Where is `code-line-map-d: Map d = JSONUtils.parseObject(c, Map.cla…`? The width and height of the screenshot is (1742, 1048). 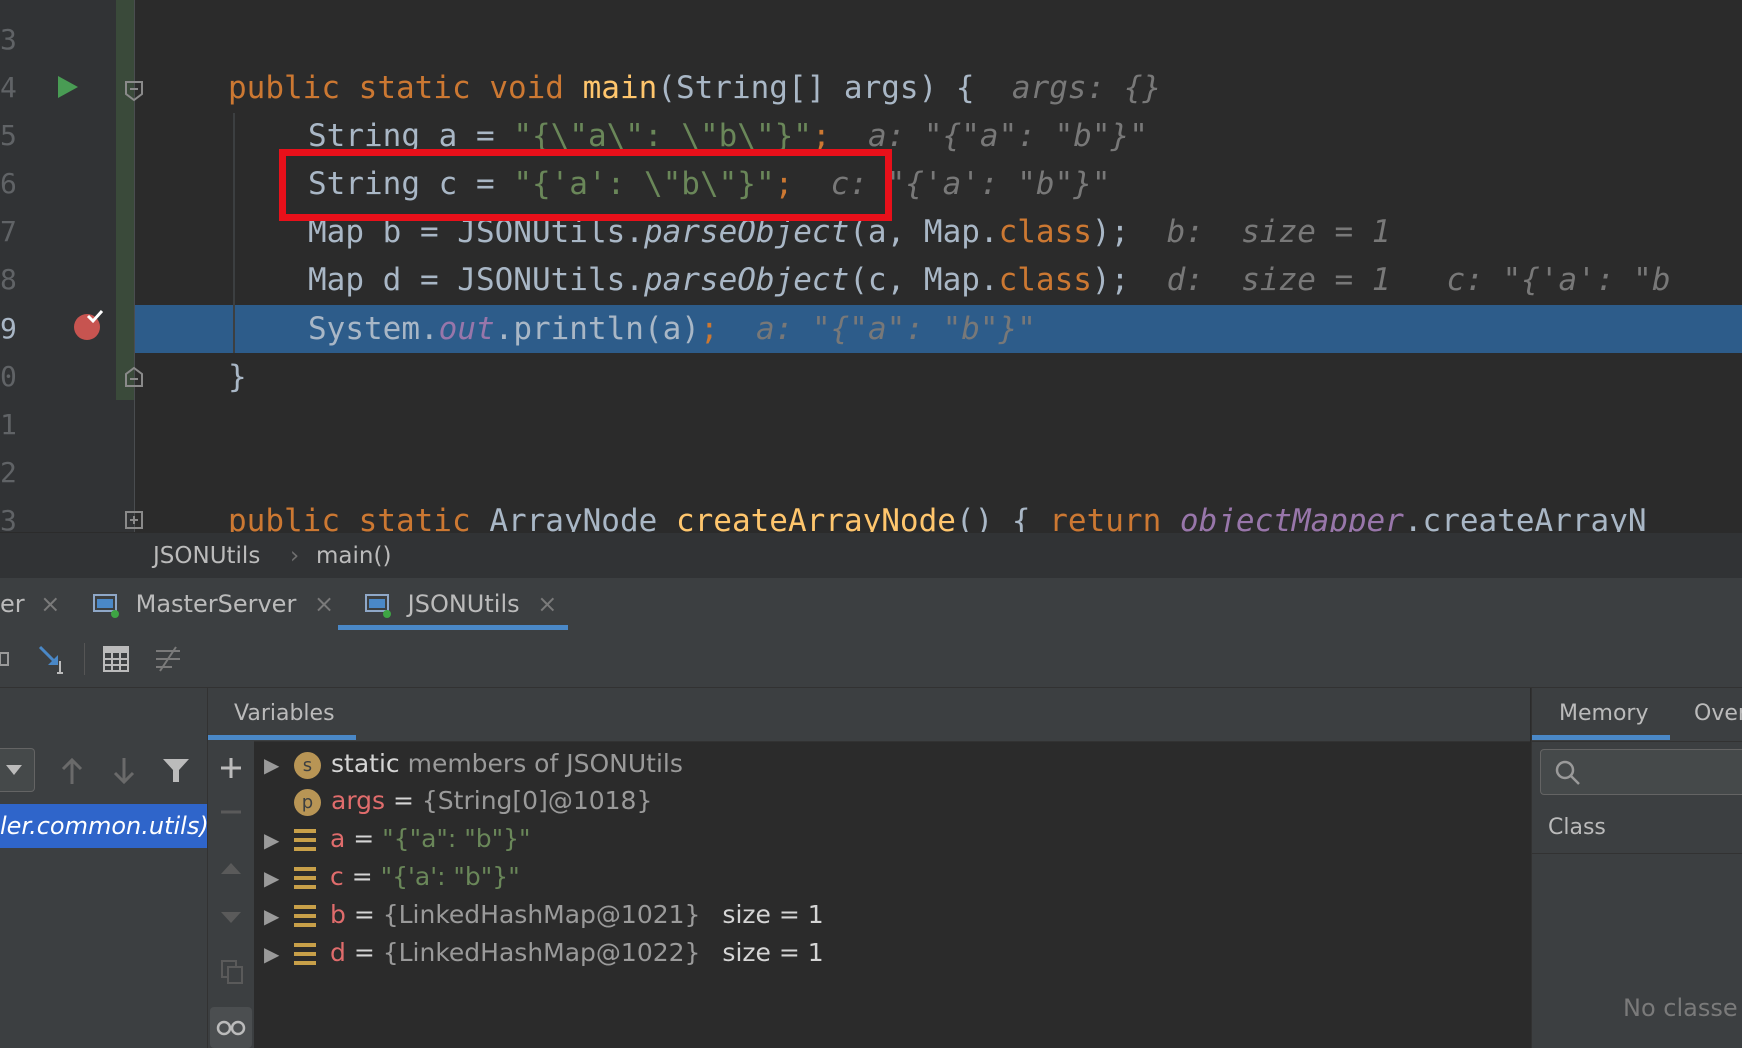 code-line-map-d: Map d = JSONUtils.parseObject(c, Map.cla… is located at coordinates (989, 280).